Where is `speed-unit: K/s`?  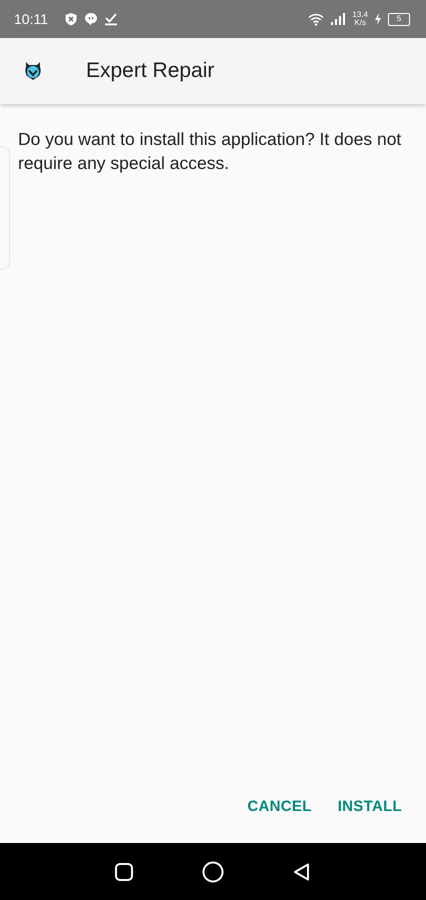 speed-unit: K/s is located at coordinates (360, 23).